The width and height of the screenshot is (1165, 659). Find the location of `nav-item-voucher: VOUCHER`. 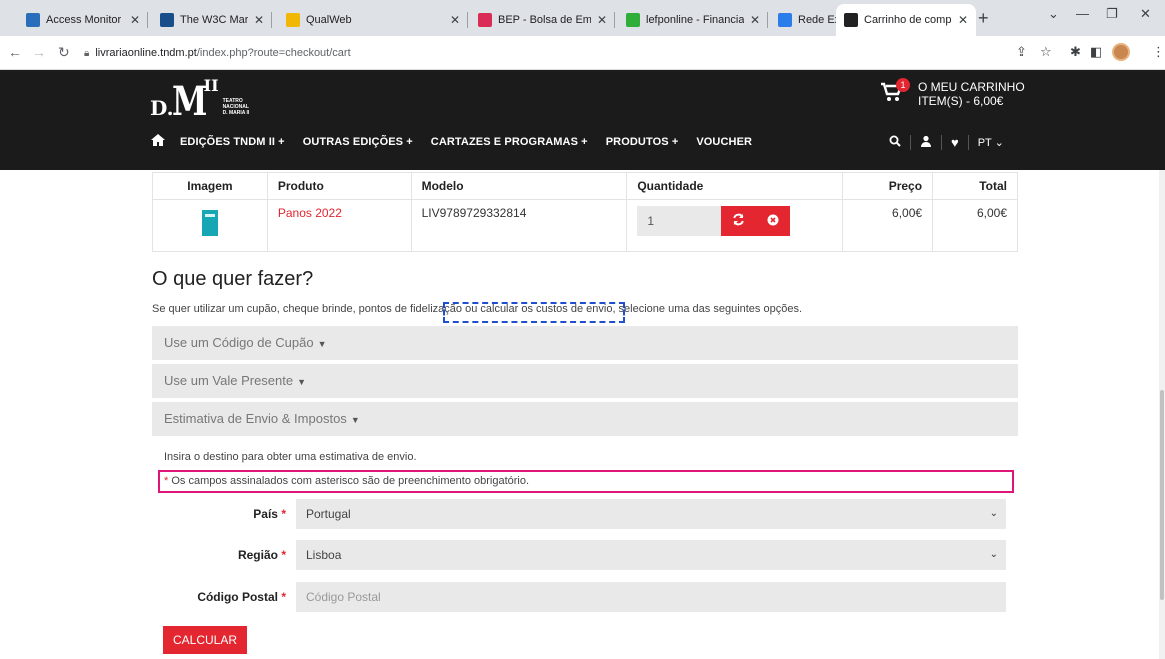

nav-item-voucher: VOUCHER is located at coordinates (724, 142).